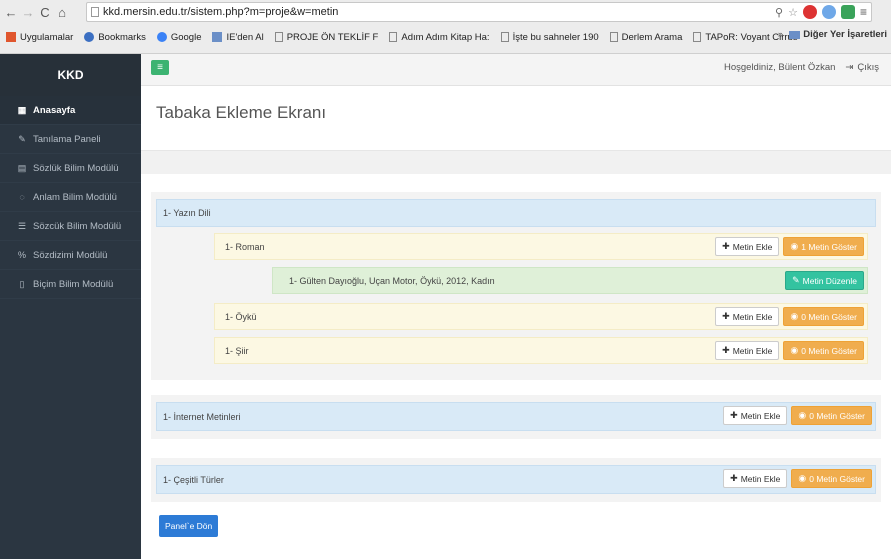 This screenshot has width=891, height=559. I want to click on file-icon: ▯, so click(22, 283).